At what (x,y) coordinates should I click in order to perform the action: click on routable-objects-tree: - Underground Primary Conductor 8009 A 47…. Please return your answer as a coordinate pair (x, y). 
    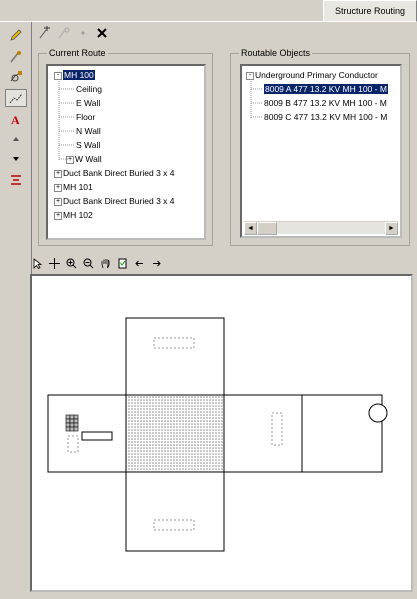
    Looking at the image, I should click on (321, 151).